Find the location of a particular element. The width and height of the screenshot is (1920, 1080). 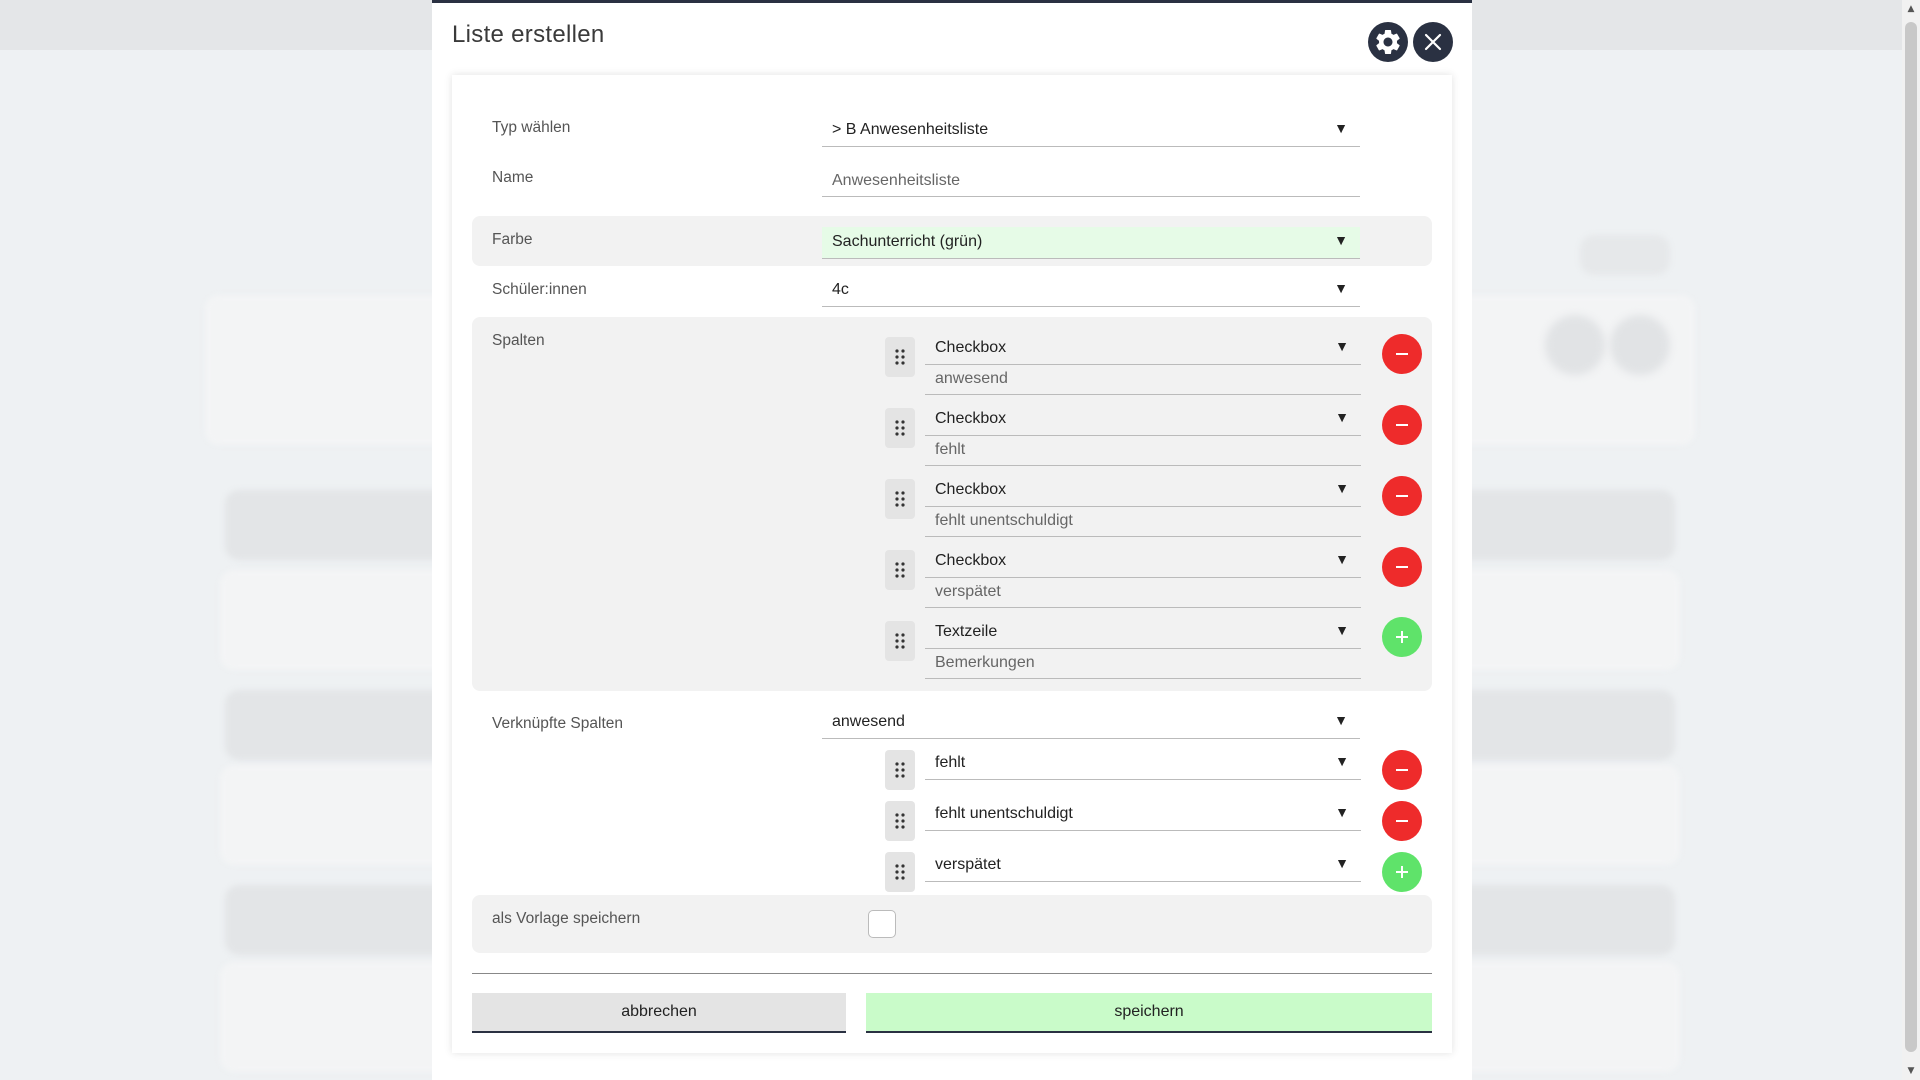

column-type-select: Textzeile ▼ is located at coordinates (1143, 633).